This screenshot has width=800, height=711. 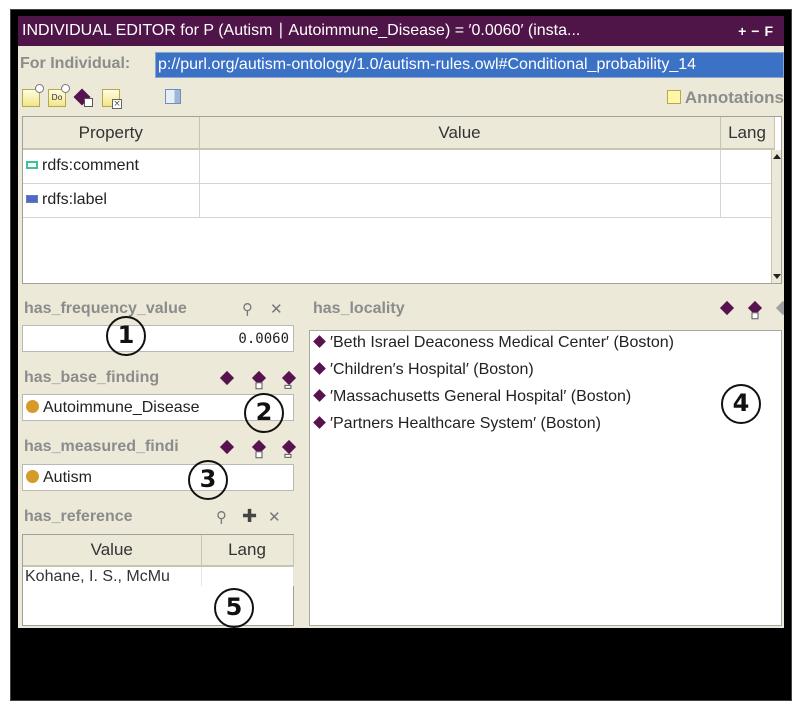 I want to click on window-controls: +−F, so click(x=758, y=31).